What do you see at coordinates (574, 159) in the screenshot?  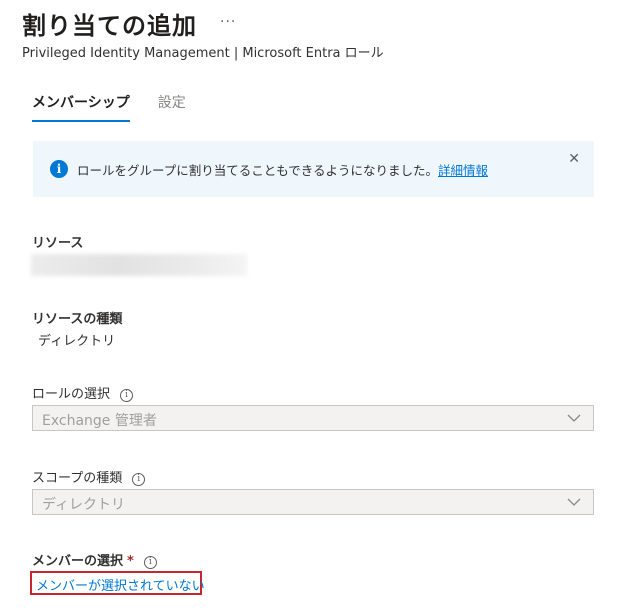 I see `close-icon: ✕` at bounding box center [574, 159].